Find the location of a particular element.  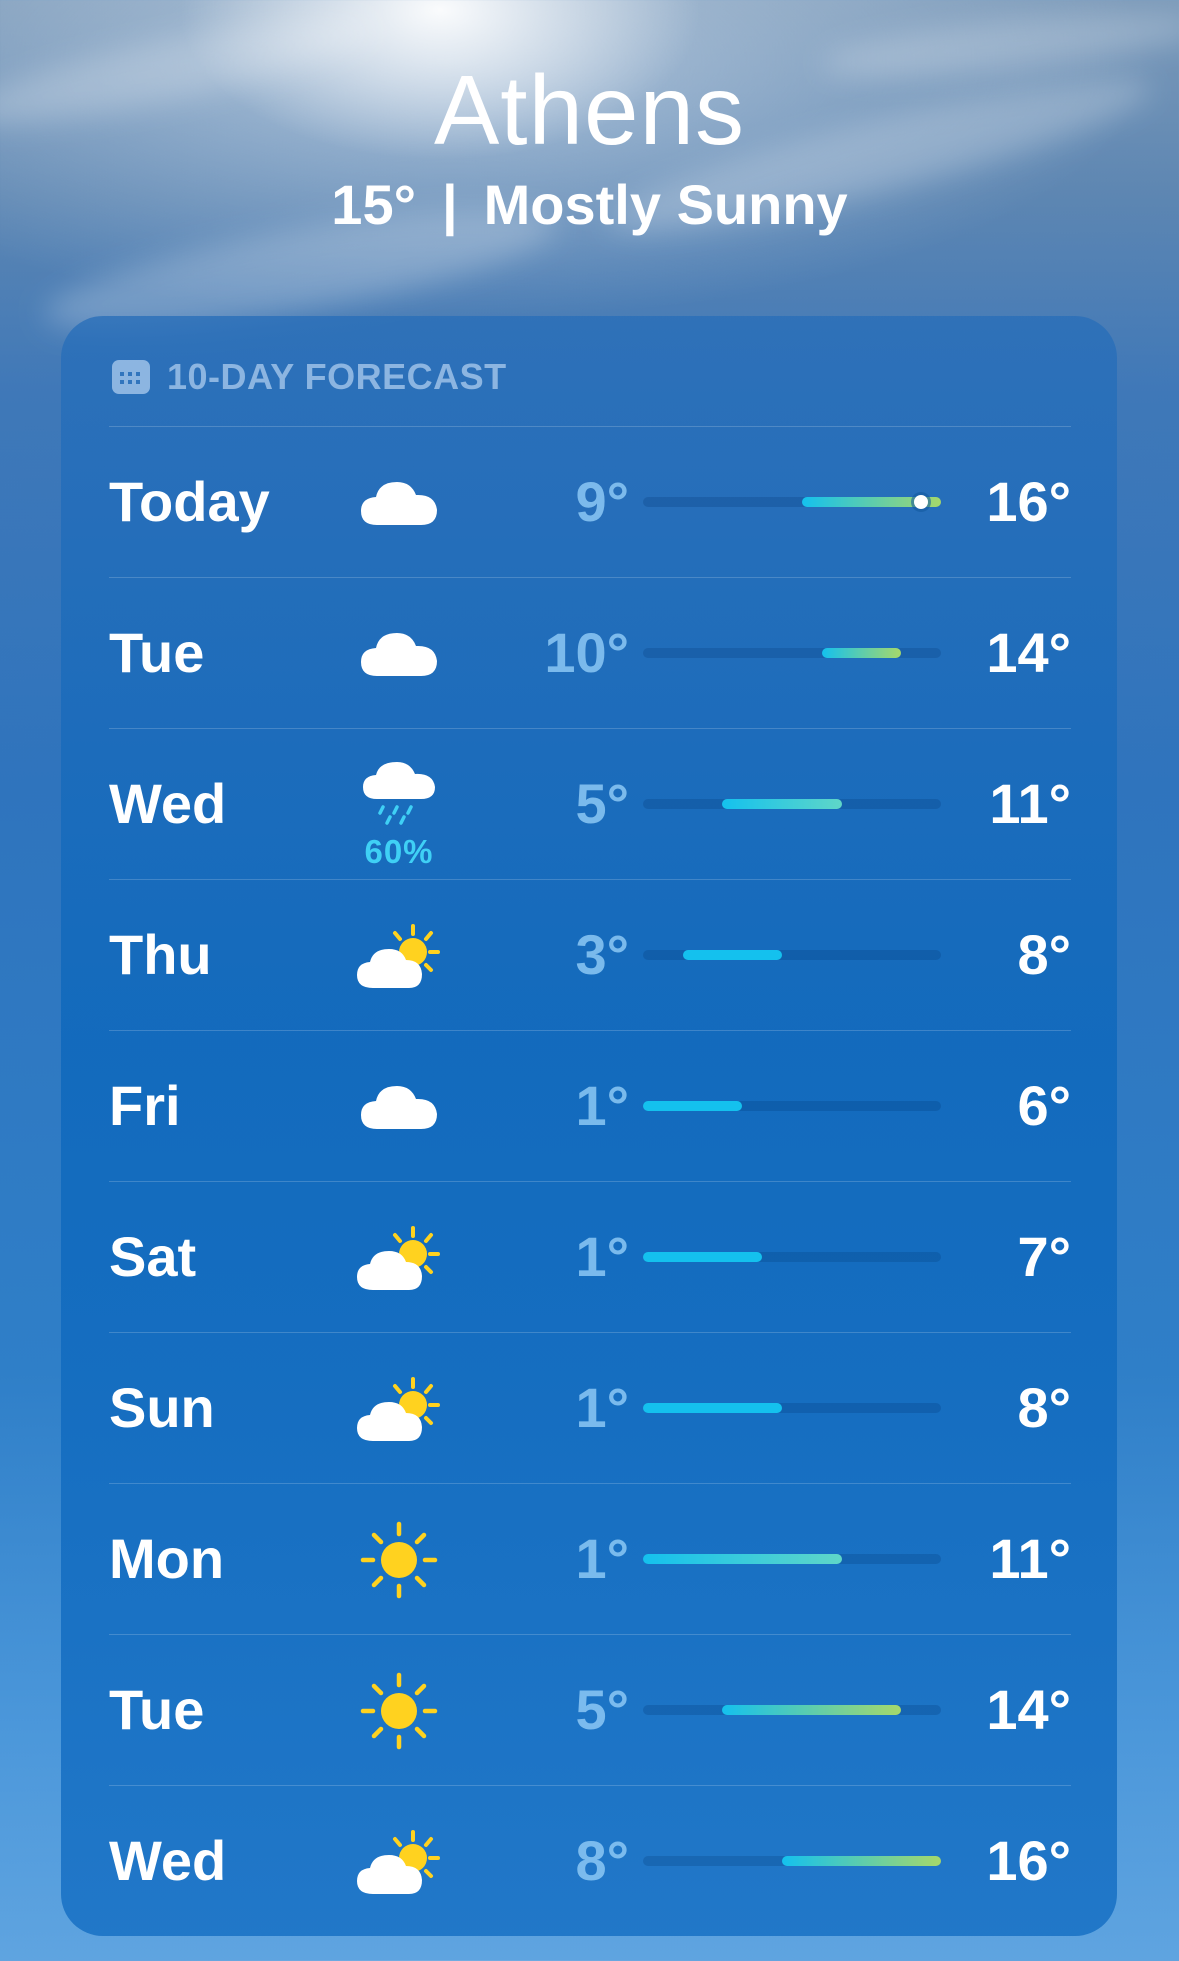

forecast-title: 10-DAY FORECAST is located at coordinates (337, 376).